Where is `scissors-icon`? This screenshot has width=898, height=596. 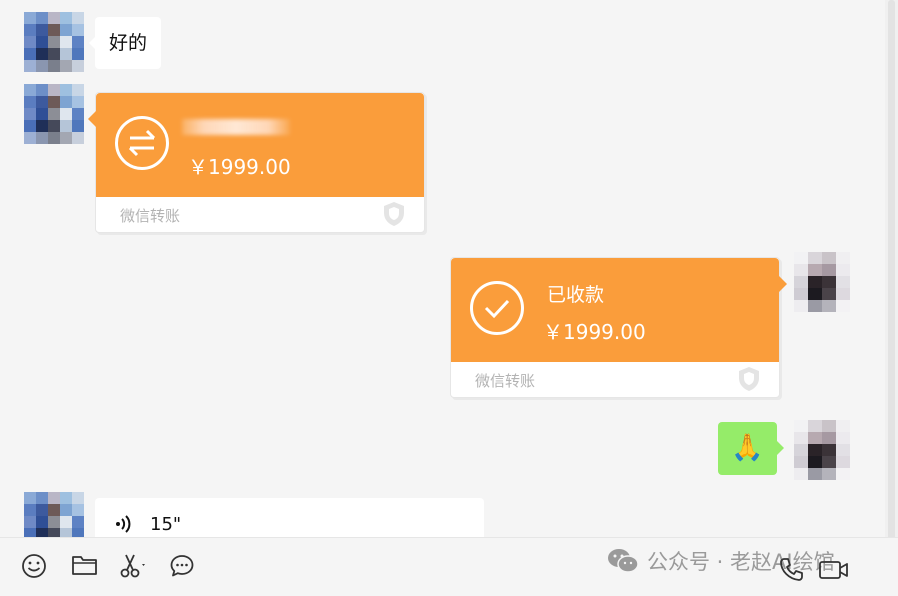 scissors-icon is located at coordinates (134, 566).